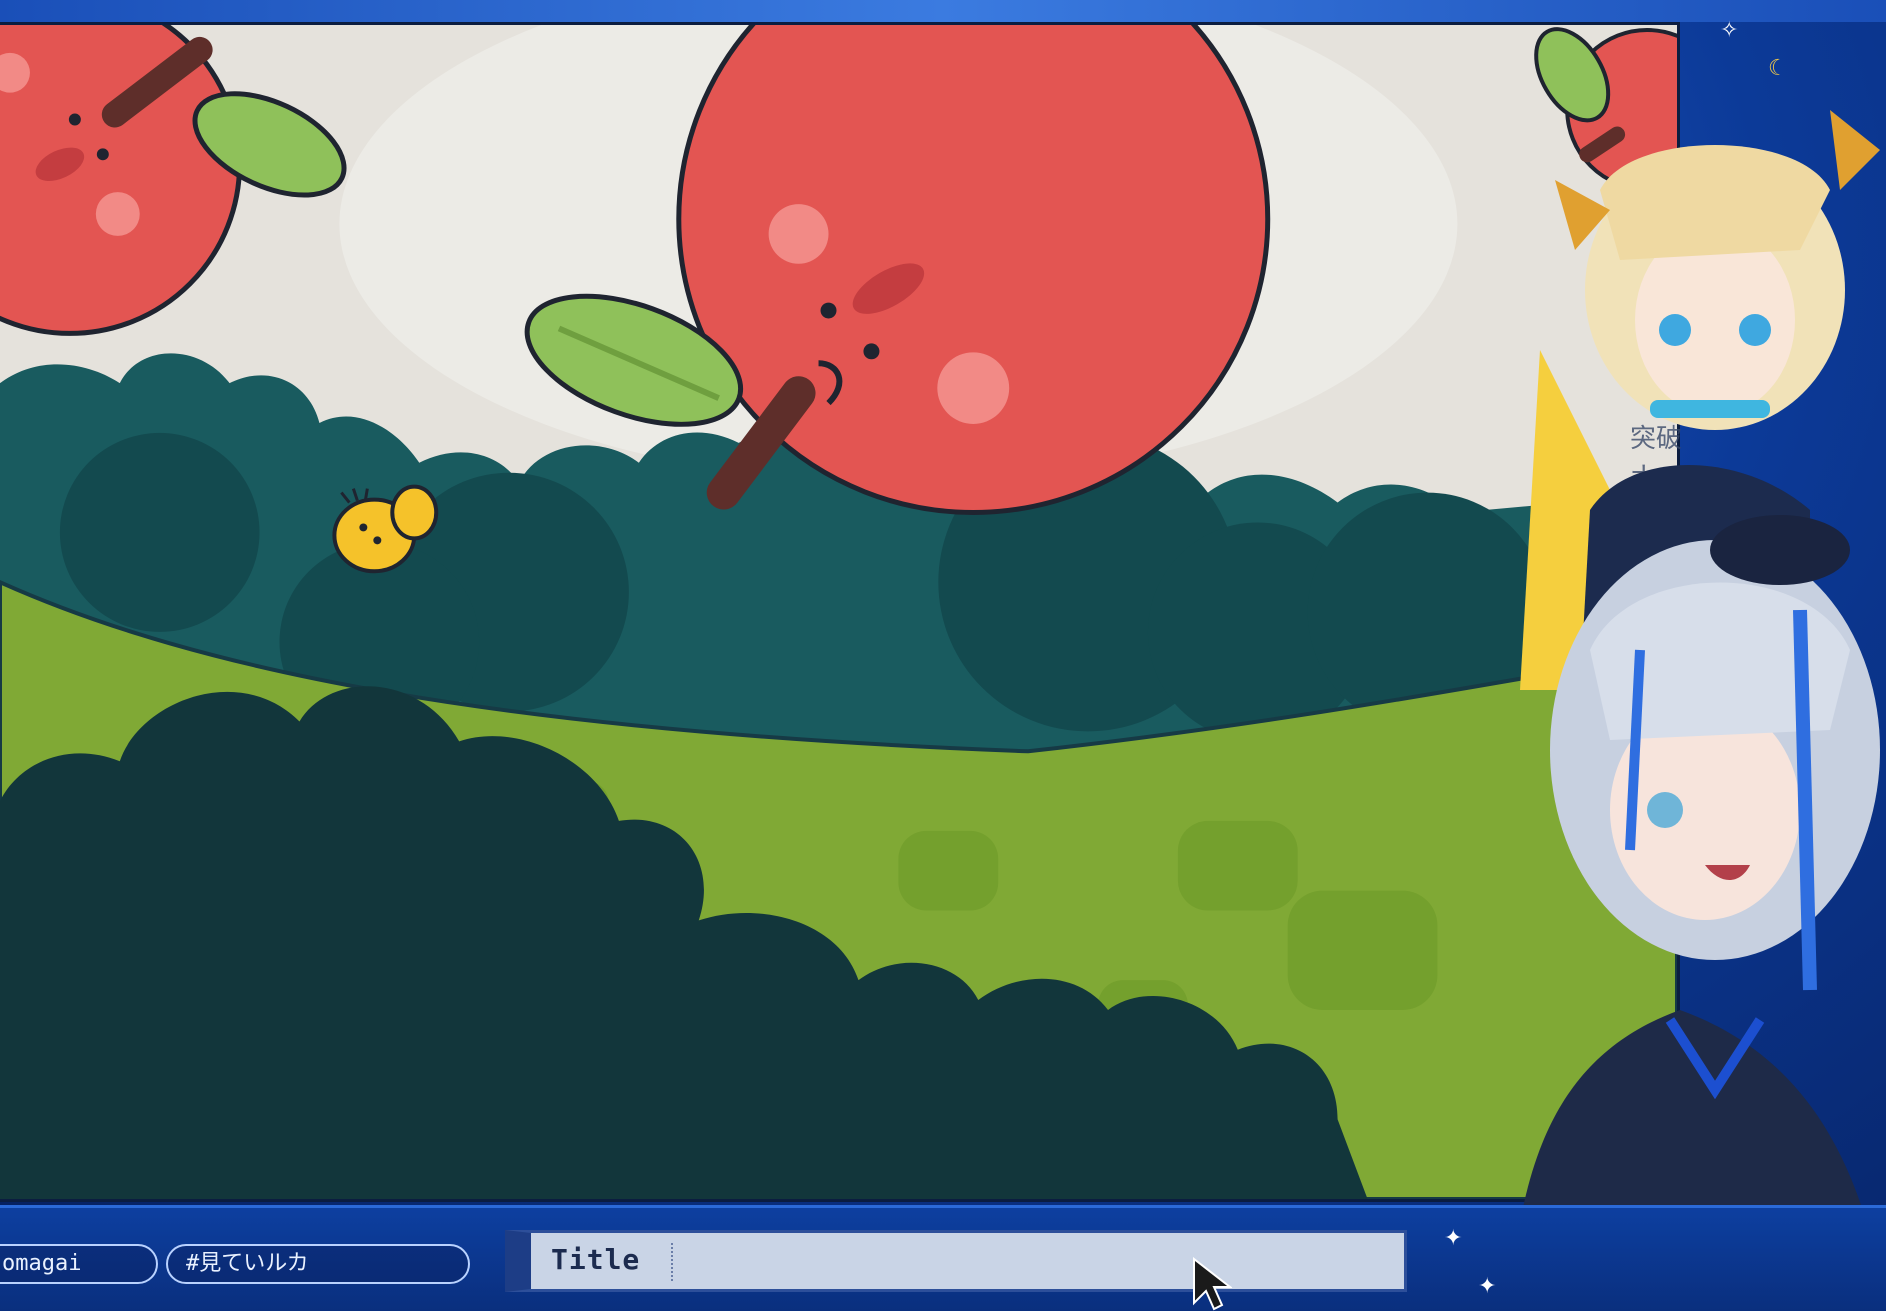  I want to click on sparkle-icon: ✧, so click(1729, 30).